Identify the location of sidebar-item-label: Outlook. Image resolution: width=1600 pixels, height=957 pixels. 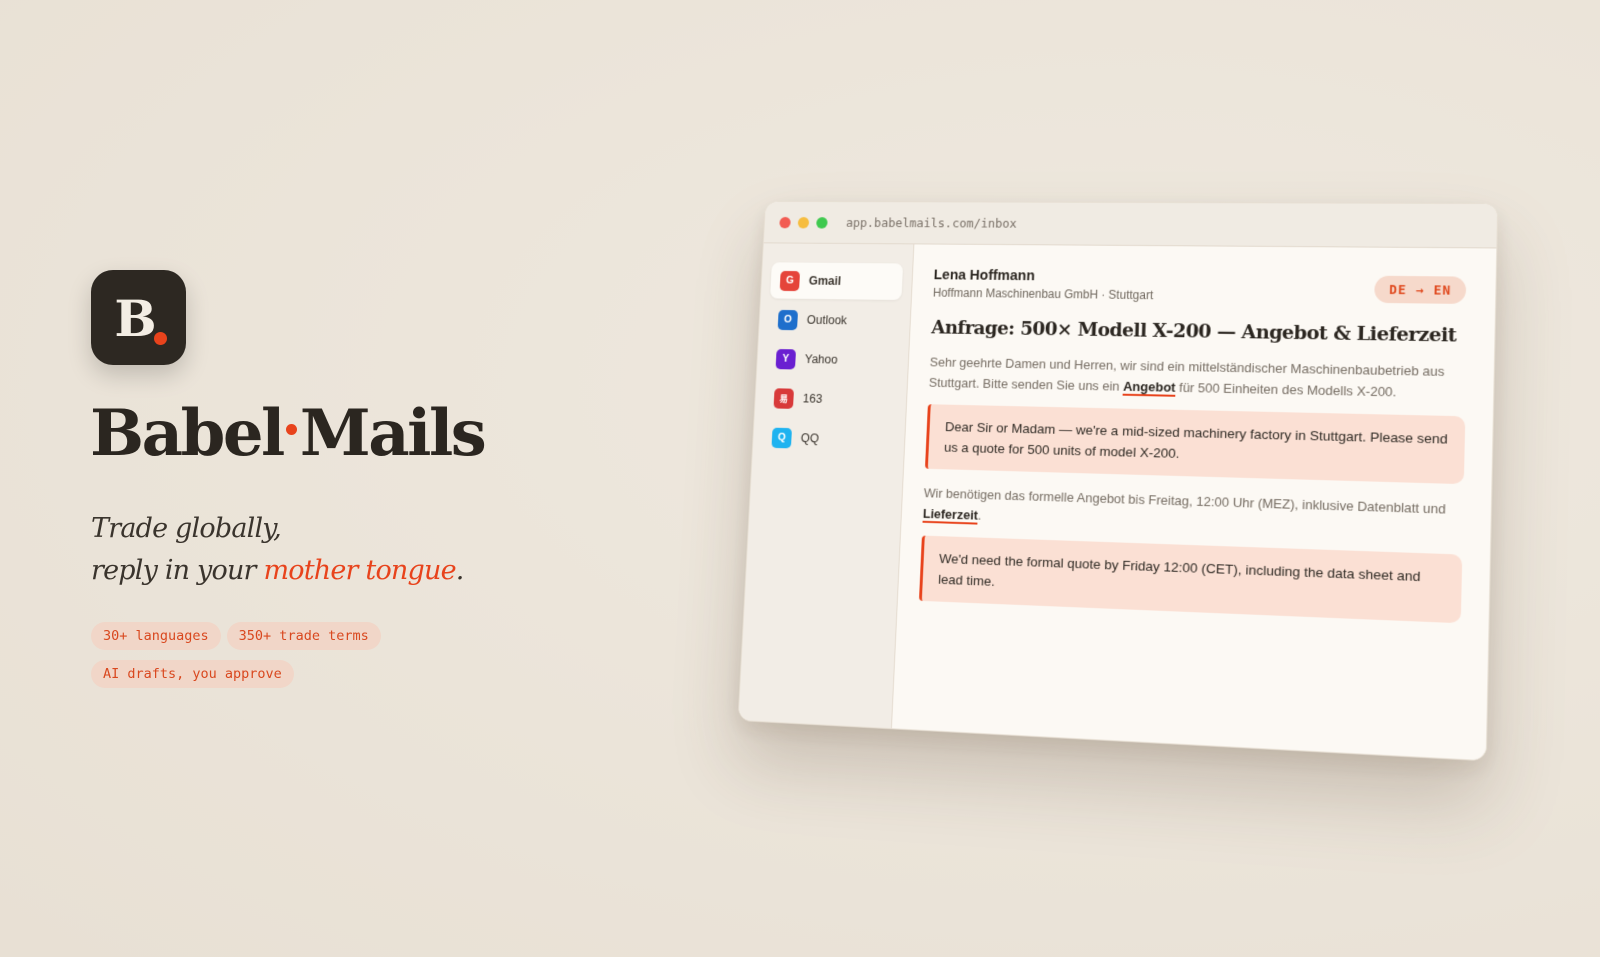
(827, 320).